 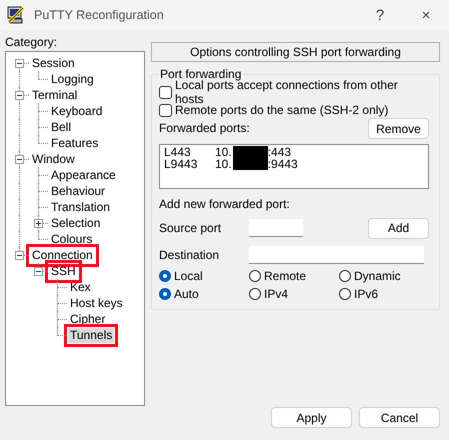 What do you see at coordinates (88, 319) in the screenshot?
I see `tree-item: Cipher` at bounding box center [88, 319].